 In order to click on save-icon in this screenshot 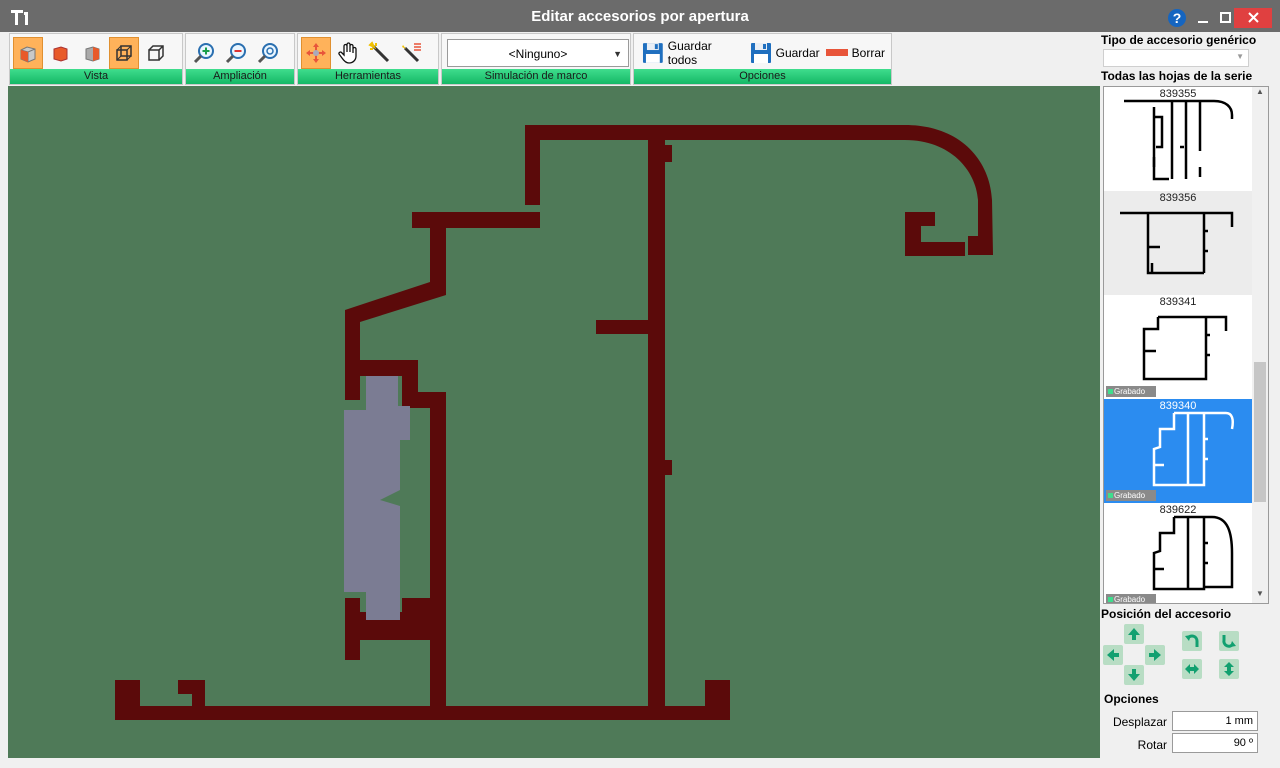, I will do `click(760, 53)`.